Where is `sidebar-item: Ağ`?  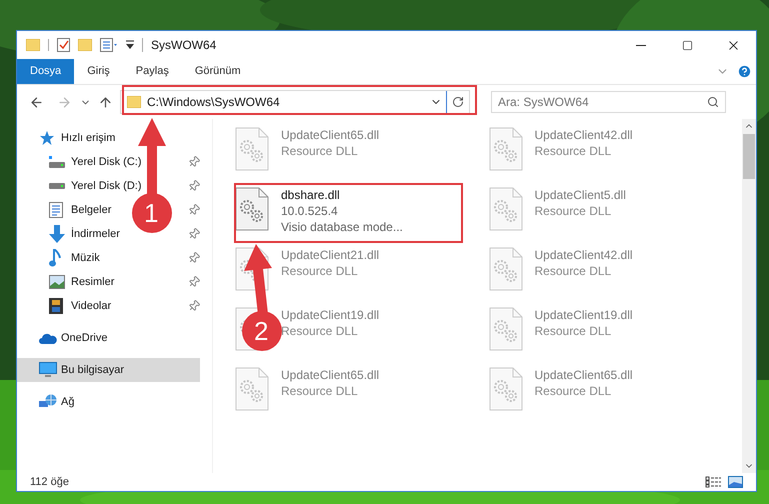 sidebar-item: Ağ is located at coordinates (47, 402).